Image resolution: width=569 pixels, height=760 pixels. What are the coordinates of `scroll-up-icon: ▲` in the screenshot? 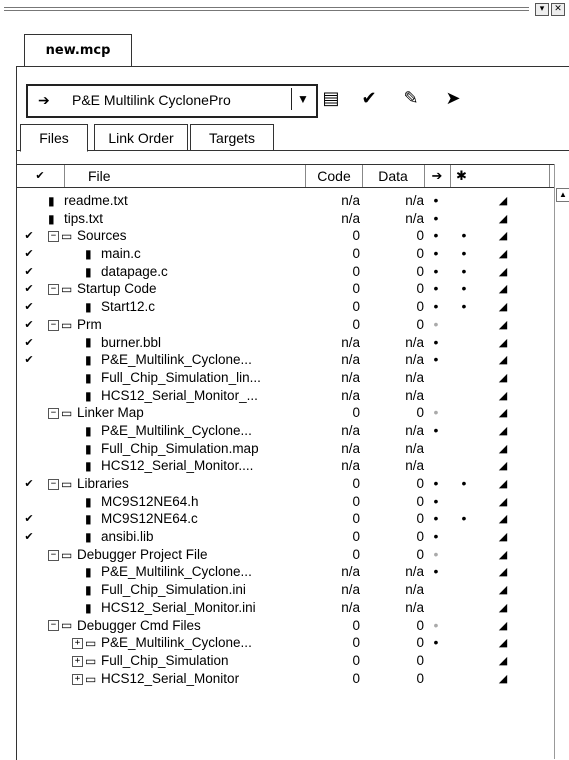 It's located at (562, 195).